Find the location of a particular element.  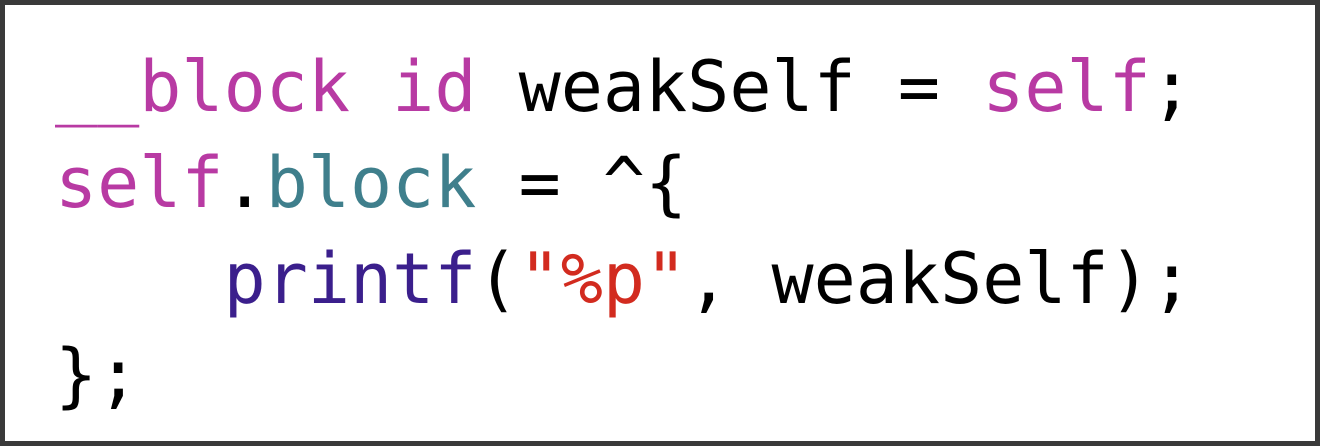

block-close: }; is located at coordinates (97, 375).